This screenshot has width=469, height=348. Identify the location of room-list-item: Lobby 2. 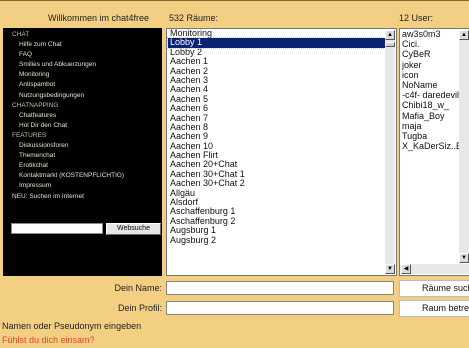
(276, 52).